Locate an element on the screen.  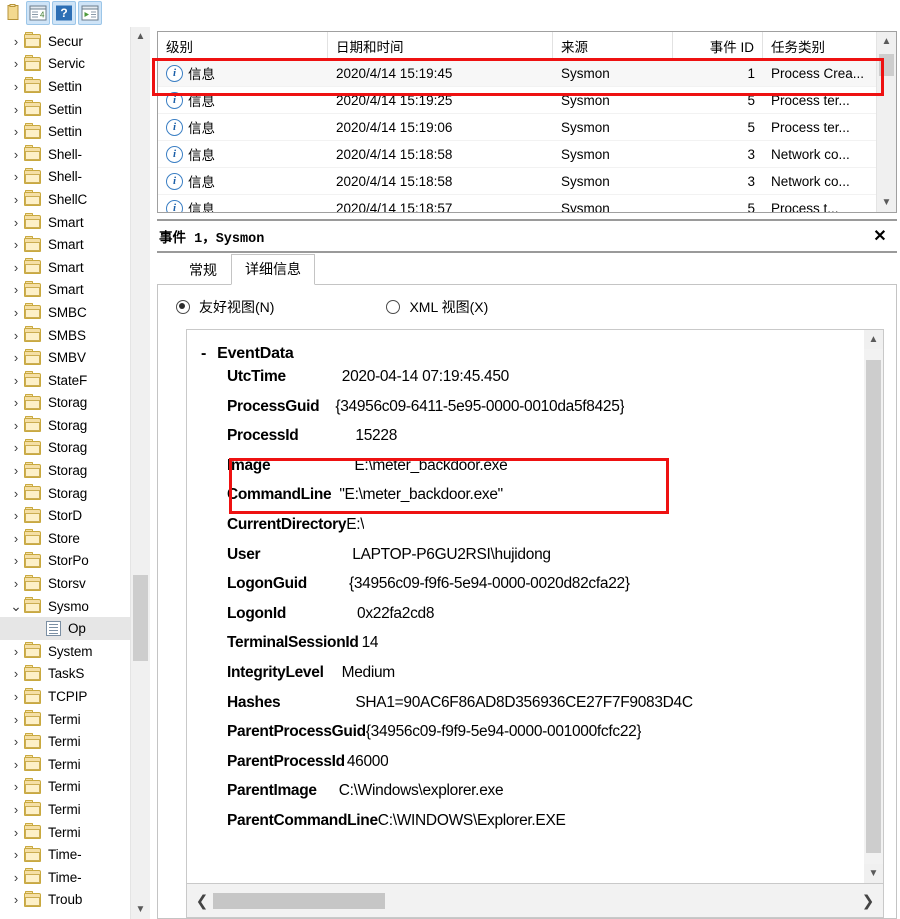
tree-scroll-thumb is located at coordinates (140, 618).